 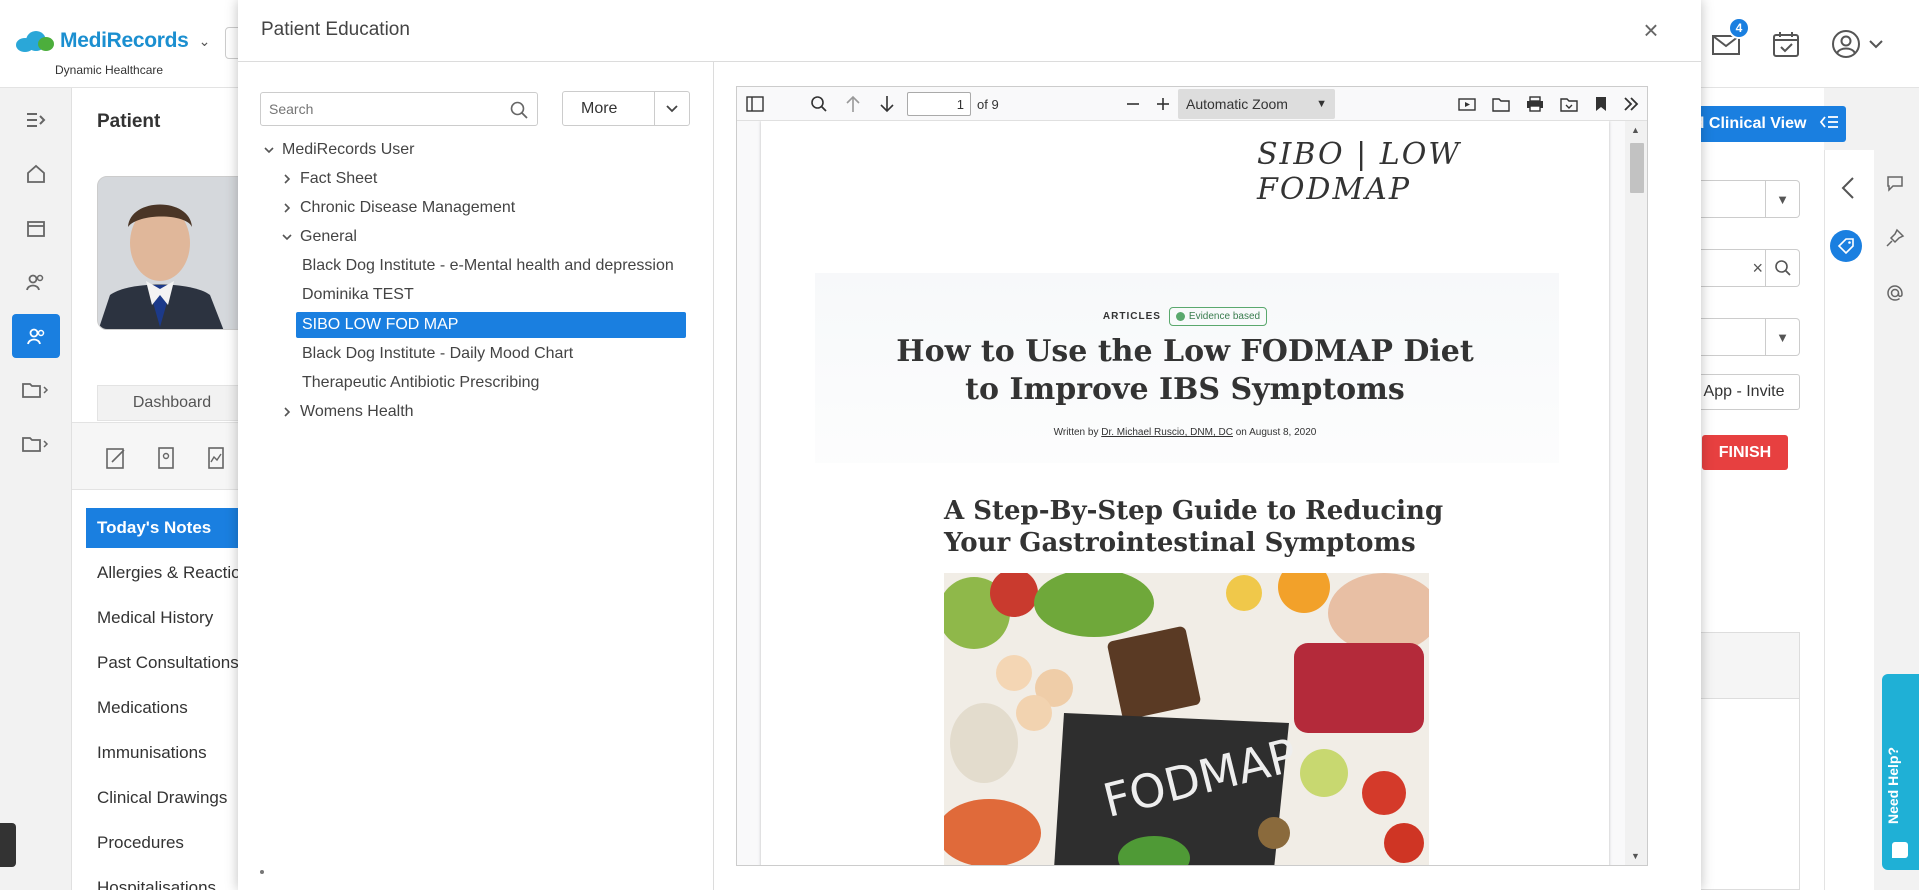 What do you see at coordinates (1163, 104) in the screenshot?
I see `zoom-in-icon` at bounding box center [1163, 104].